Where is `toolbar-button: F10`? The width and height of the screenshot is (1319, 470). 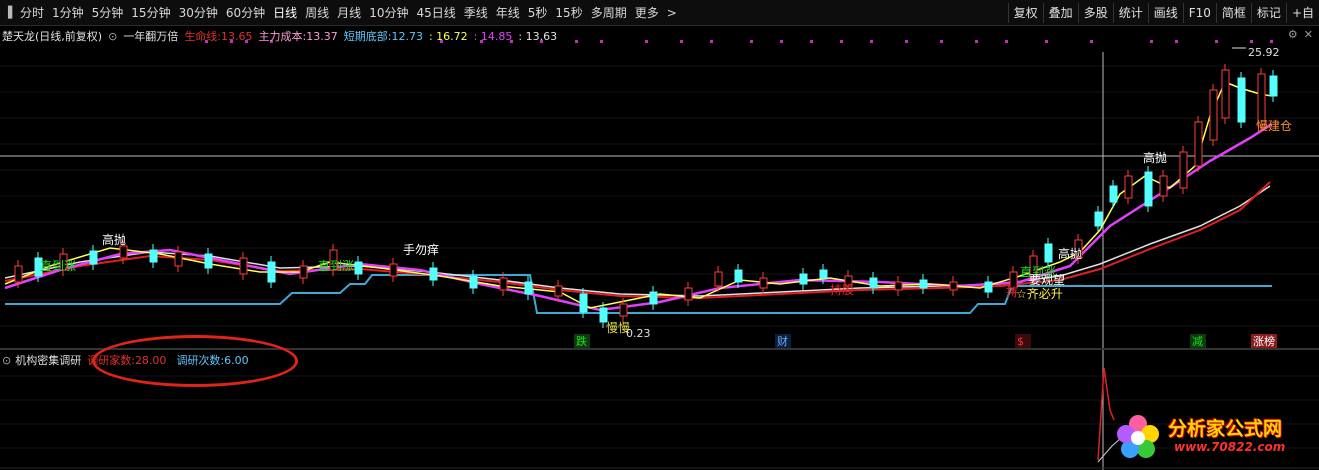 toolbar-button: F10 is located at coordinates (1199, 13).